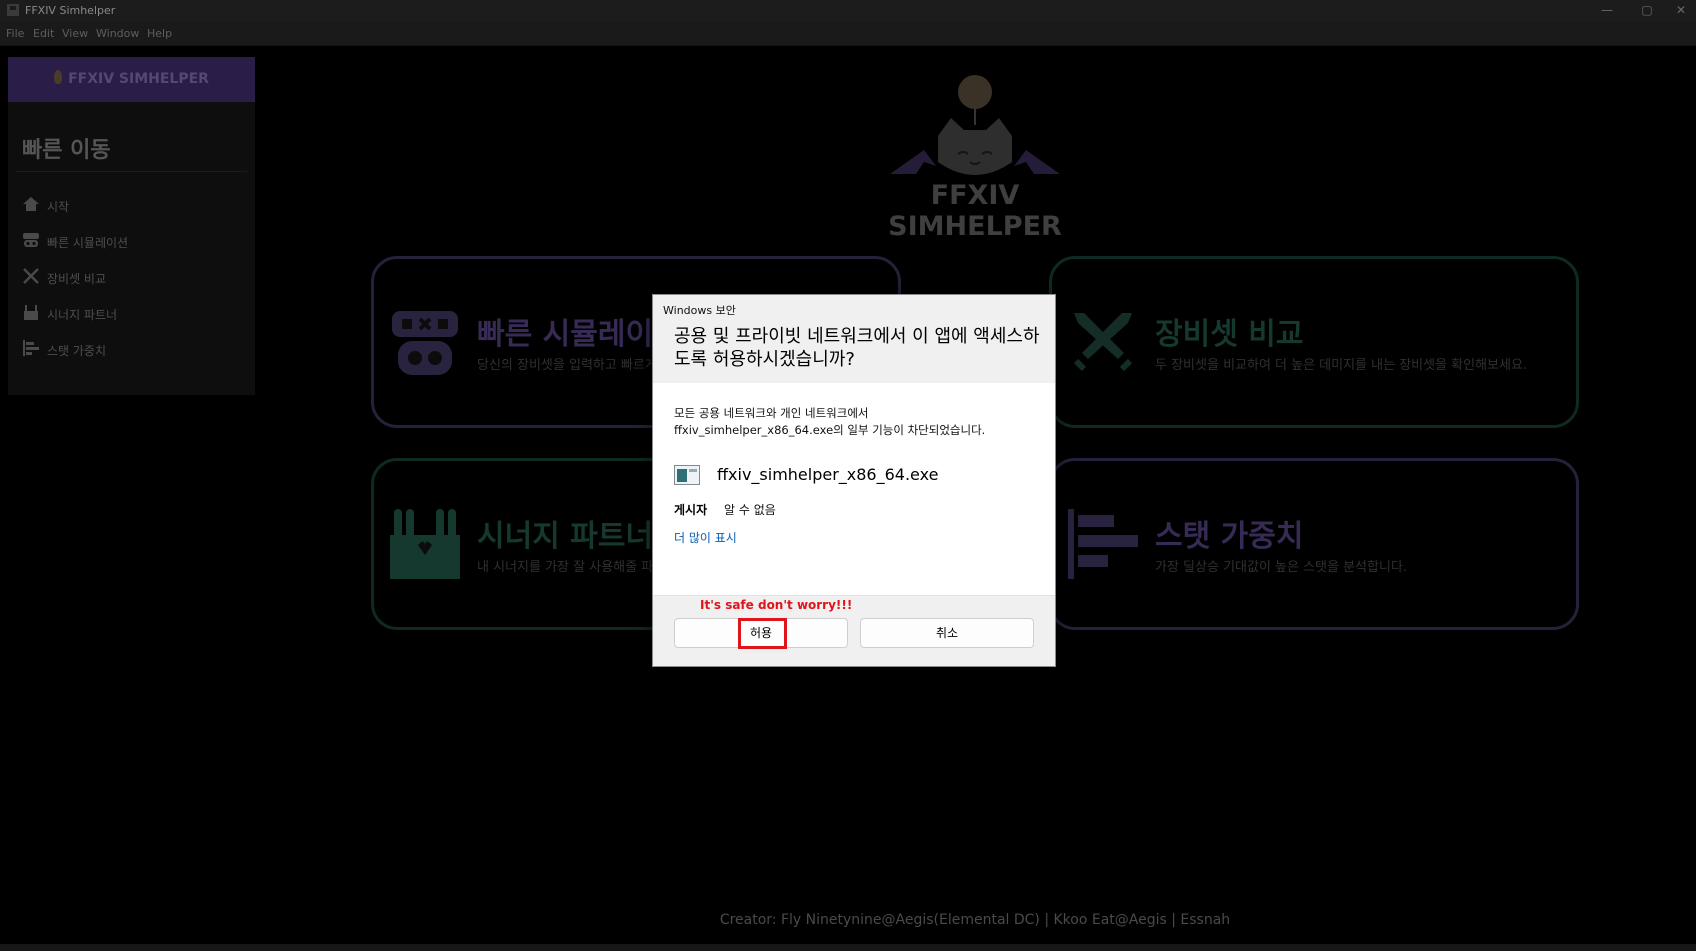 The width and height of the screenshot is (1696, 951). What do you see at coordinates (13, 10) in the screenshot?
I see `app-icon` at bounding box center [13, 10].